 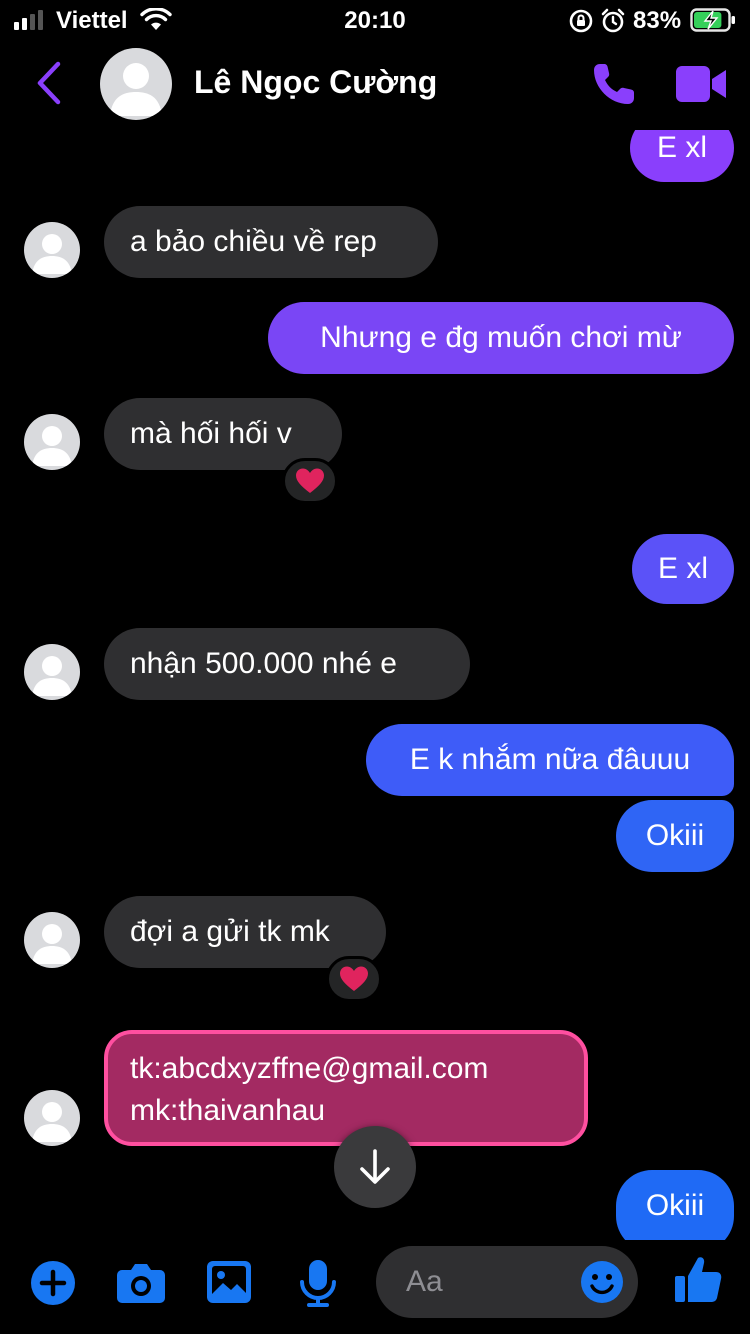 I want to click on camera-icon, so click(x=141, y=1283).